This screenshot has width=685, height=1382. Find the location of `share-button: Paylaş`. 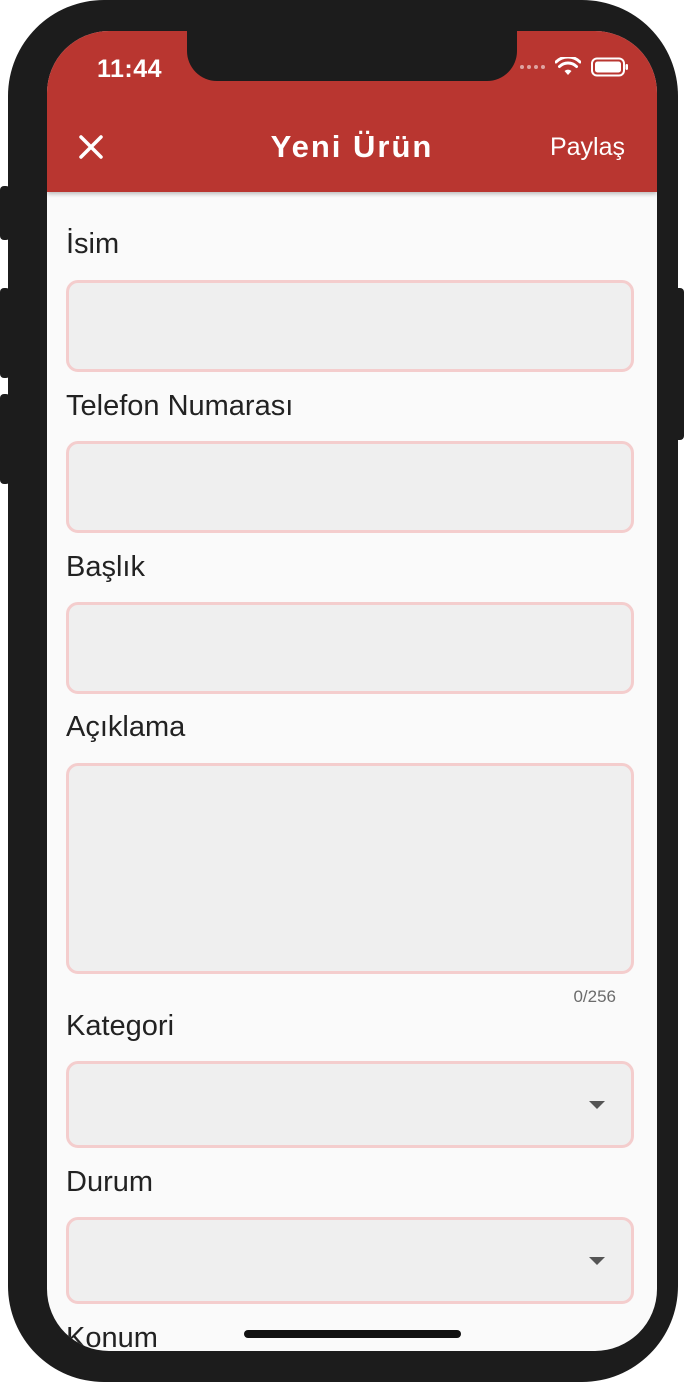

share-button: Paylaş is located at coordinates (587, 147).